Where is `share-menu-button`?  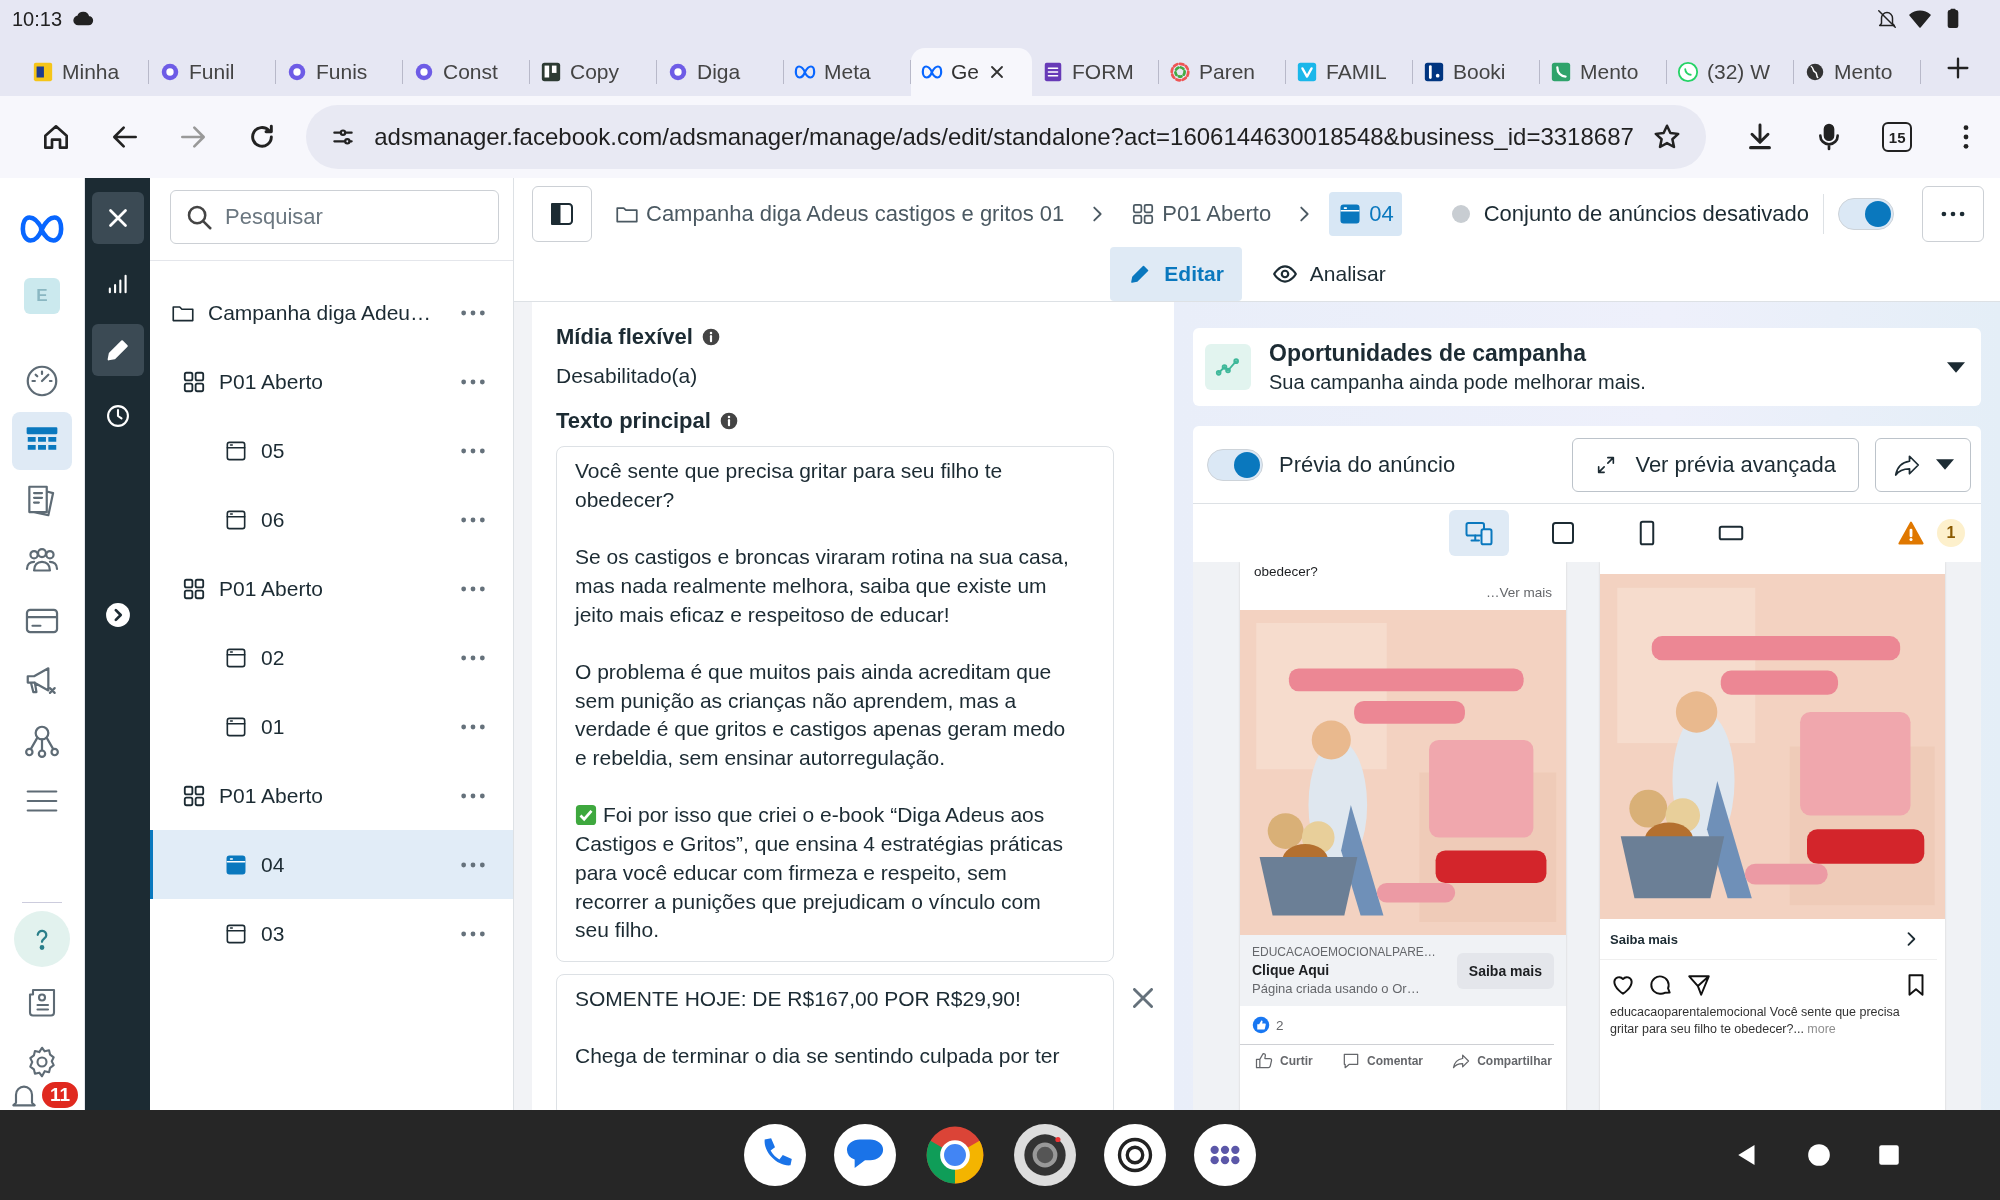
share-menu-button is located at coordinates (1923, 464).